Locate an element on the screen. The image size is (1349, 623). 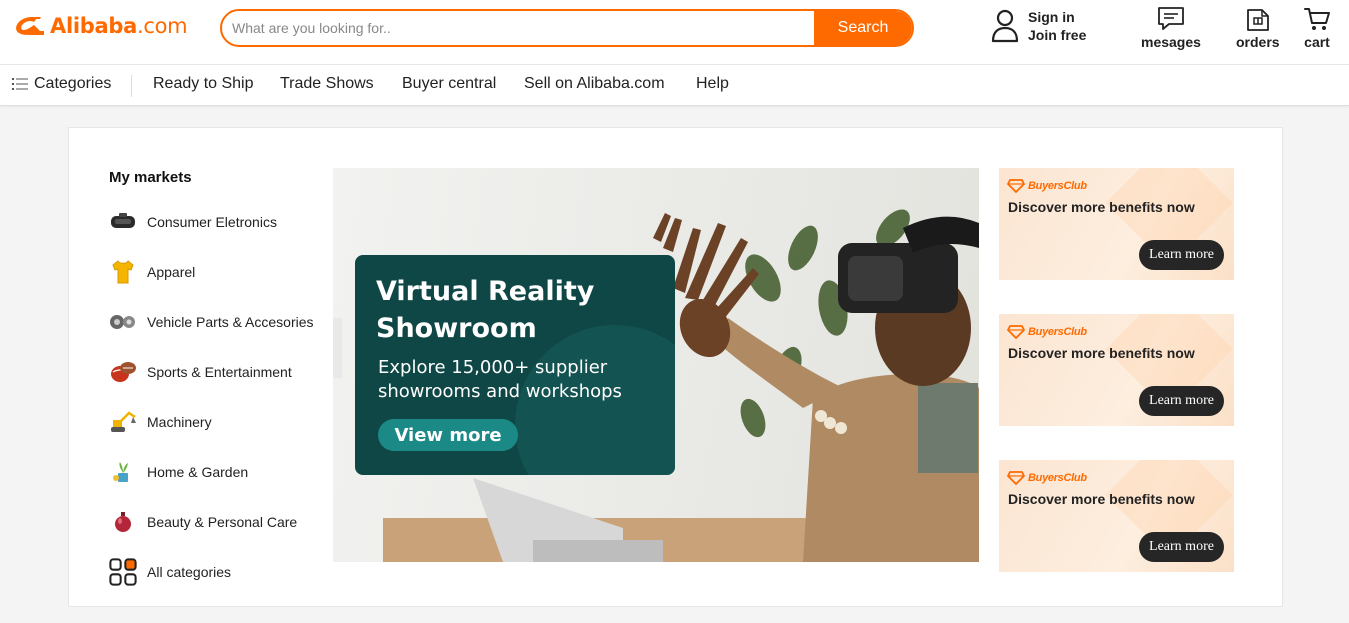
market-label: Sports & Entertainment is located at coordinates (219, 372).